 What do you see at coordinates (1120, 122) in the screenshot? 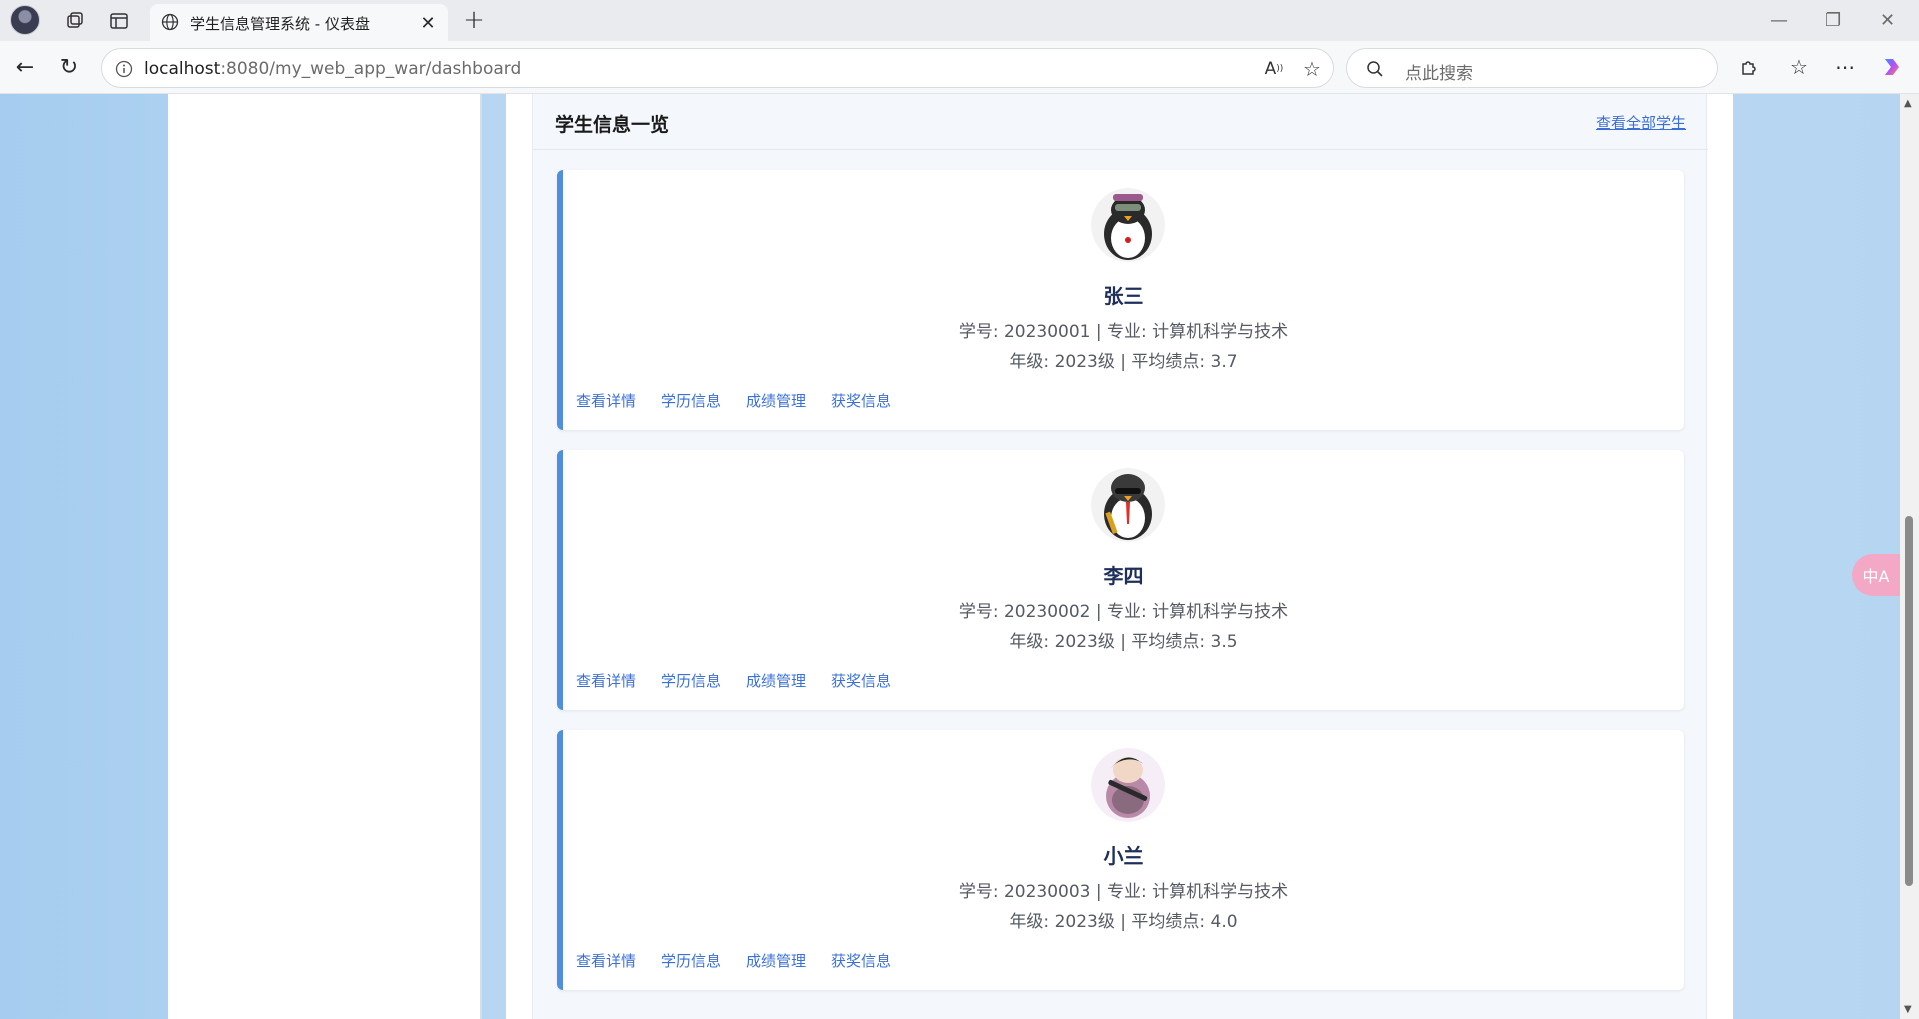
I see `section-header: 学生信息一览 查看全部学生` at bounding box center [1120, 122].